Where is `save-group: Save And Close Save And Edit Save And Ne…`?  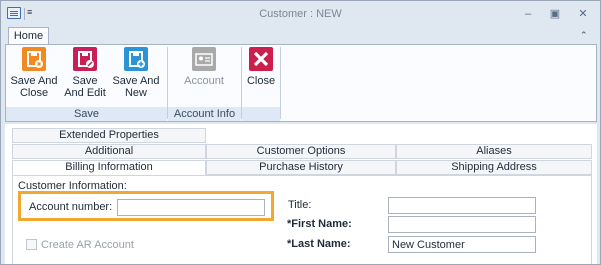
save-group: Save And Close Save And Edit Save And Ne… is located at coordinates (86, 83).